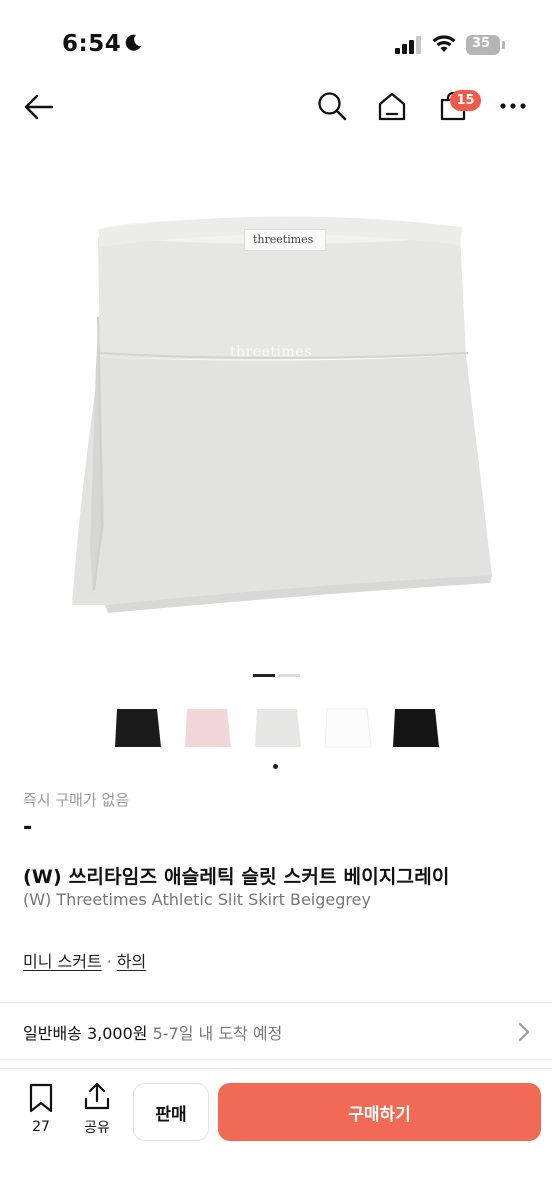  Describe the element at coordinates (171, 1112) in the screenshot. I see `sell-button: 판매` at that location.